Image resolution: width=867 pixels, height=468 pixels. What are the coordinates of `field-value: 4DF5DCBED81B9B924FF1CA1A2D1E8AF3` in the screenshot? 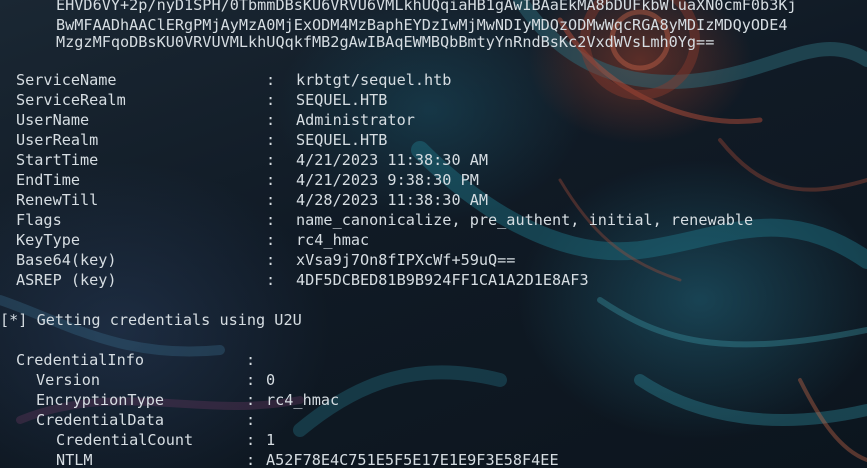 It's located at (442, 280).